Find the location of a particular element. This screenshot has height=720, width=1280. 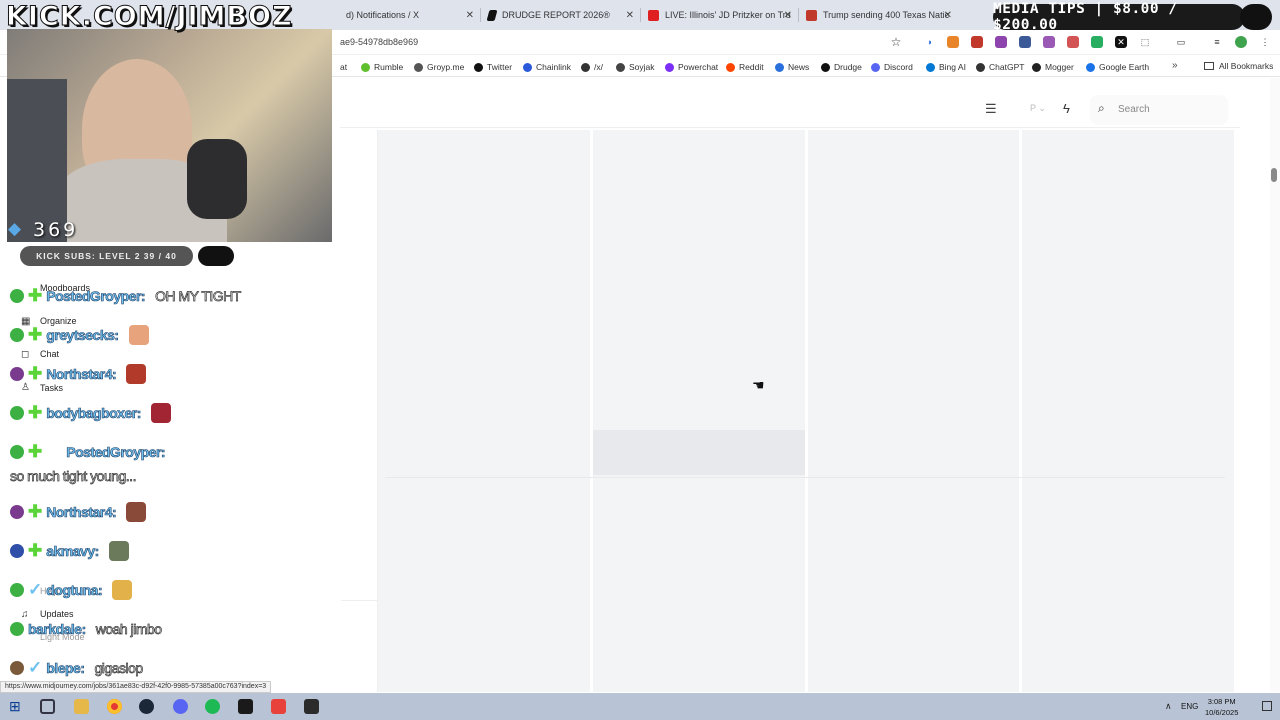

search-placeholder: Search is located at coordinates (1134, 109).